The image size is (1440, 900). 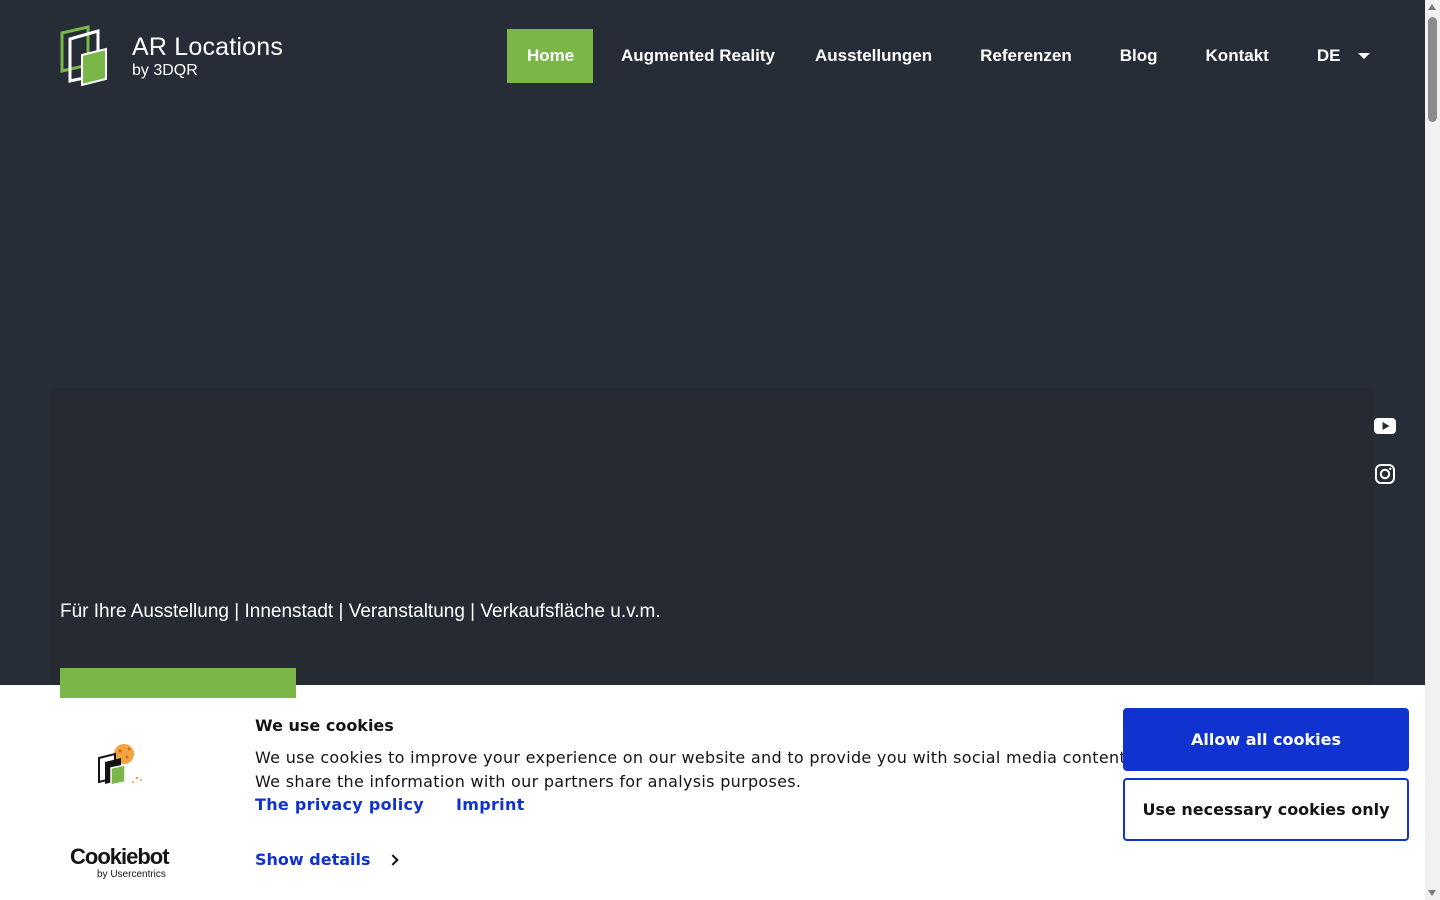 What do you see at coordinates (873, 56) in the screenshot?
I see `nav-ausstellungen: Ausstellungen` at bounding box center [873, 56].